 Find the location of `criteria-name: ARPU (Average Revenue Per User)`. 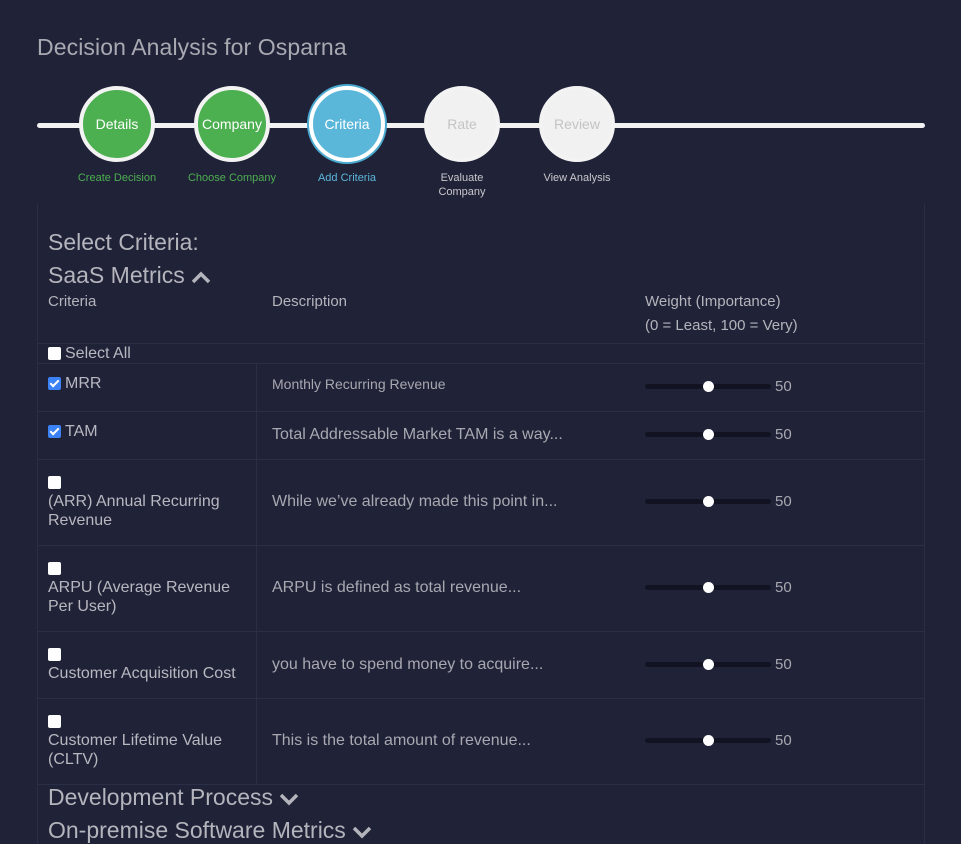

criteria-name: ARPU (Average Revenue Per User) is located at coordinates (139, 597).